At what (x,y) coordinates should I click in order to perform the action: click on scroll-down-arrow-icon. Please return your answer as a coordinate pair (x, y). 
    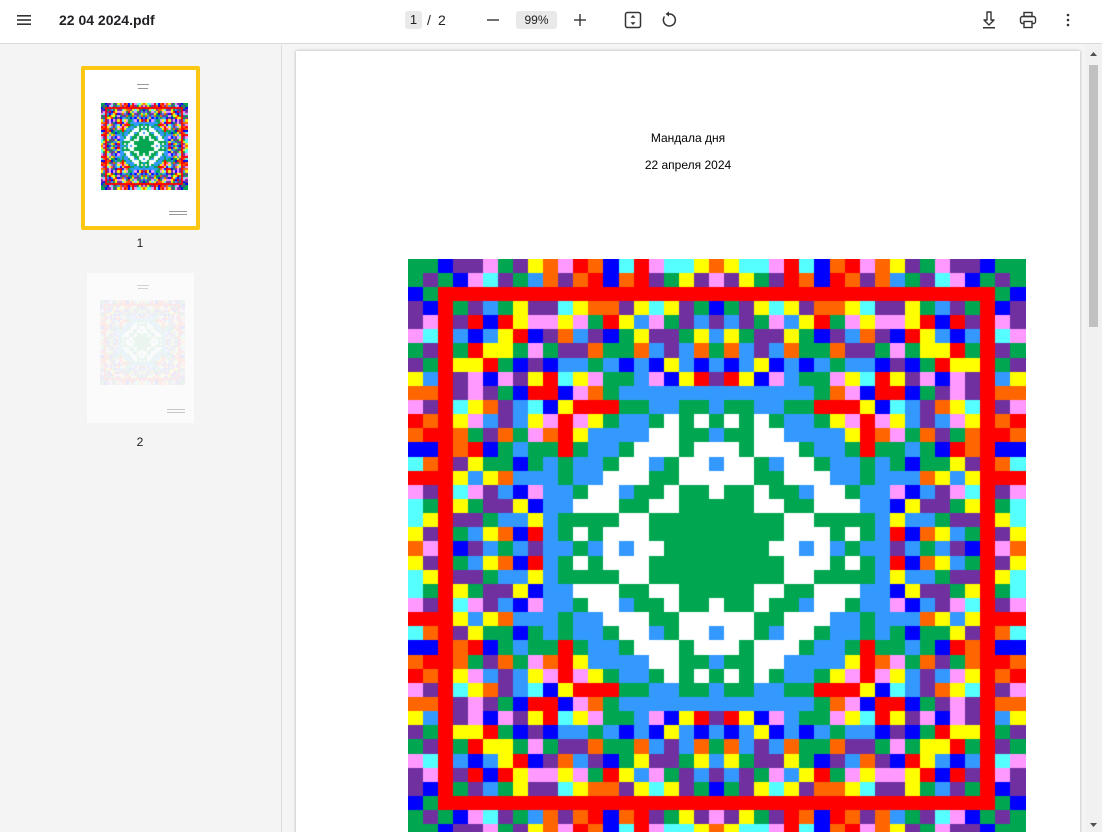
    Looking at the image, I should click on (1093, 824).